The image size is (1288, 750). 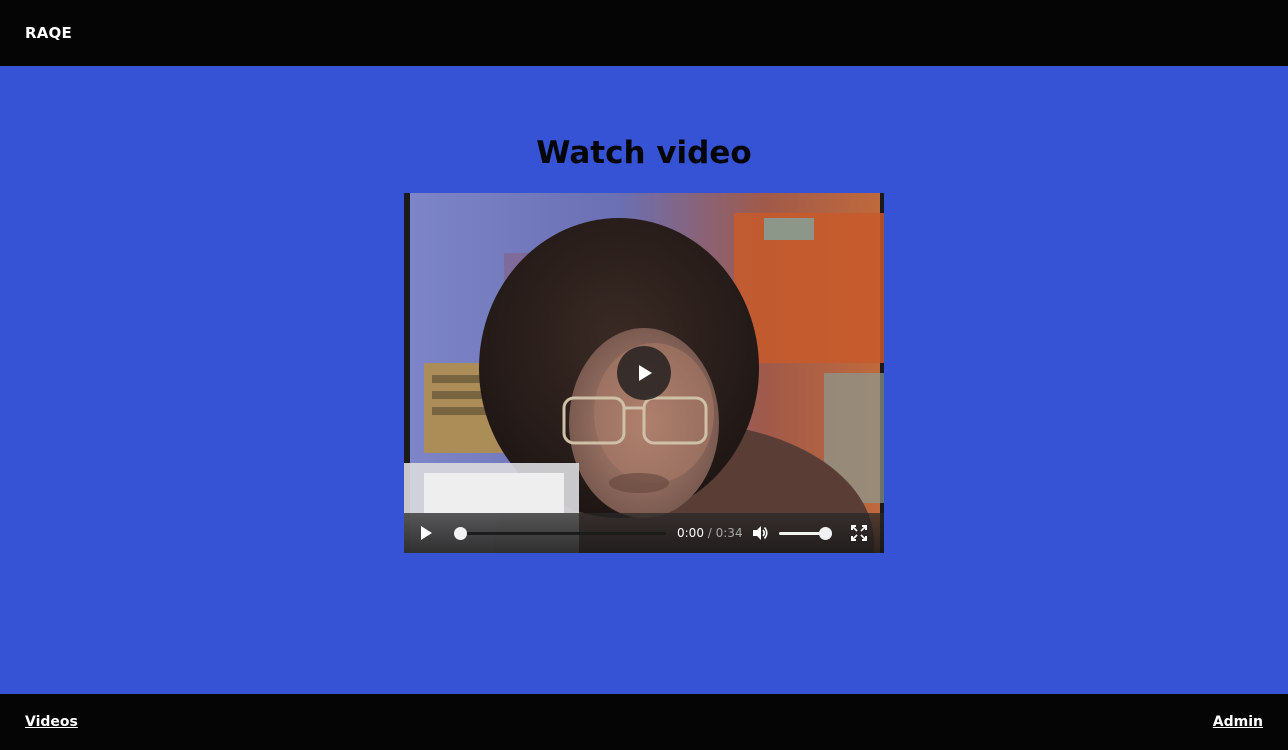 I want to click on seek-bar, so click(x=560, y=533).